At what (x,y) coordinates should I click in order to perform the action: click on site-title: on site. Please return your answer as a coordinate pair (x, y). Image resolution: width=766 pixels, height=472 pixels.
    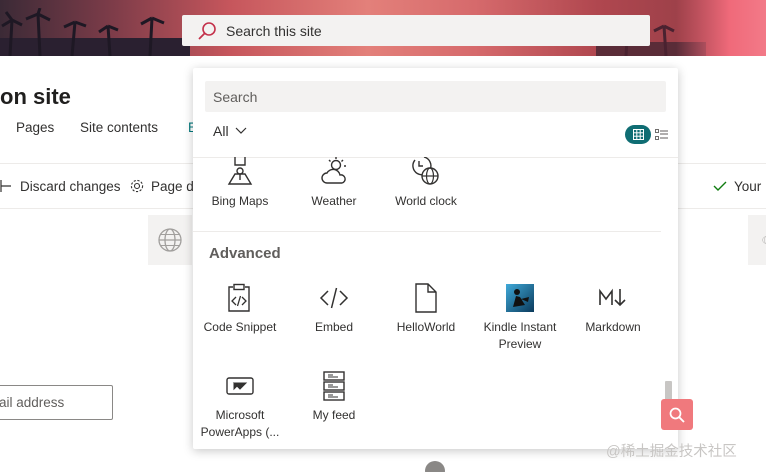
    Looking at the image, I should click on (35, 96).